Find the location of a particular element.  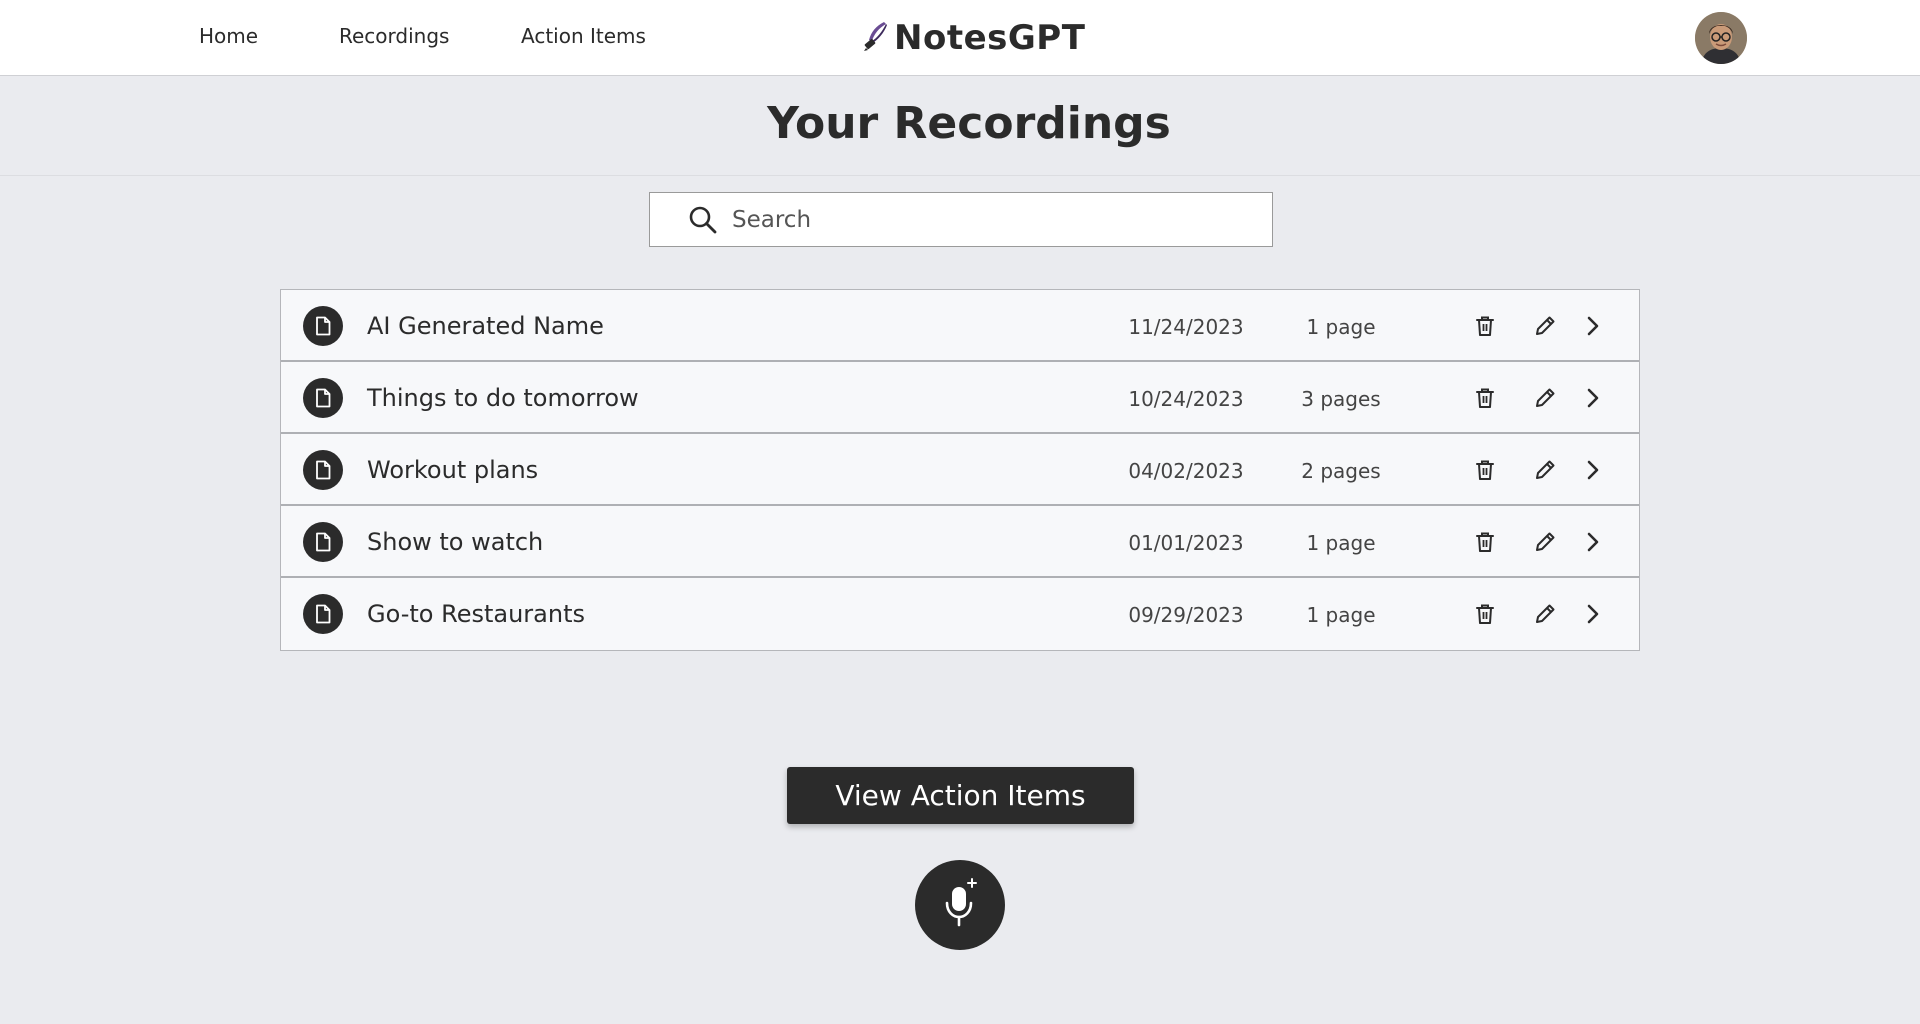

recording-row: Go-to Restaurants 09/29/2023 1 page is located at coordinates (960, 614).